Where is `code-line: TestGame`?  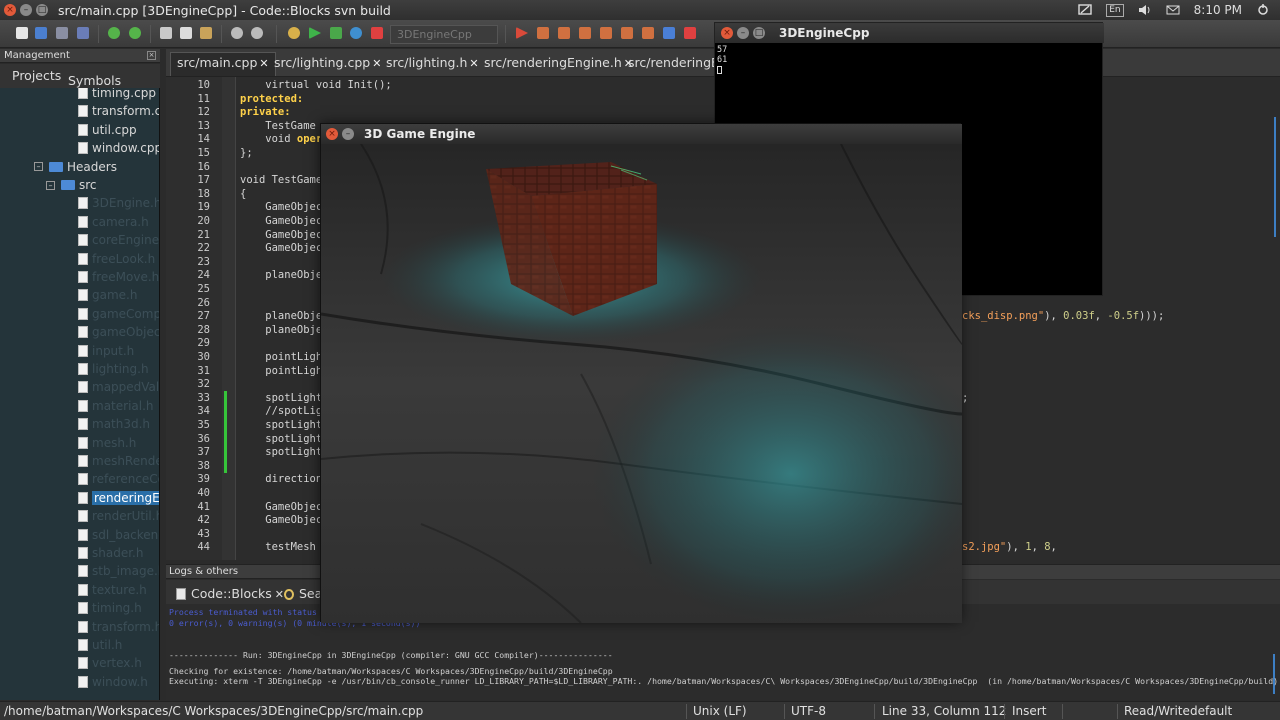 code-line: TestGame is located at coordinates (278, 126).